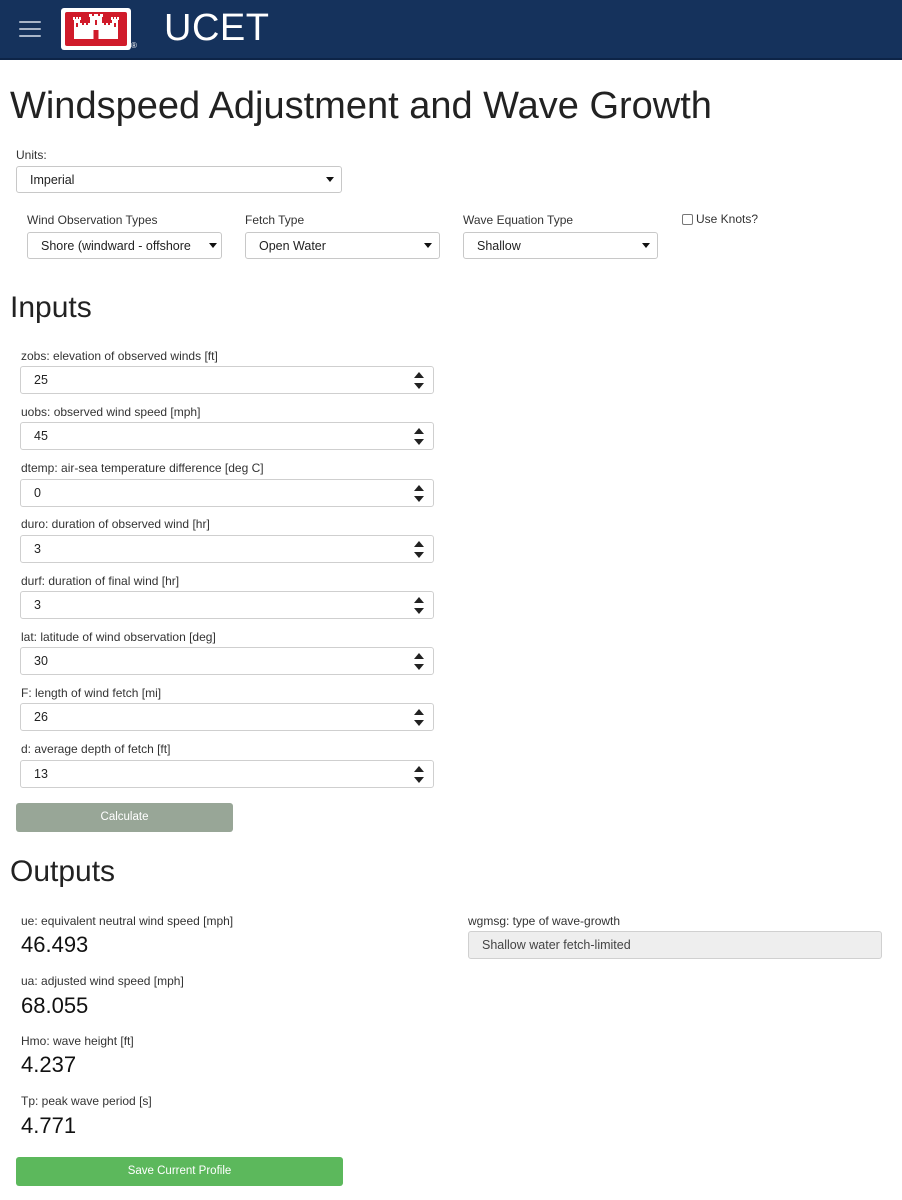  I want to click on lat-input-value: 30, so click(41, 661).